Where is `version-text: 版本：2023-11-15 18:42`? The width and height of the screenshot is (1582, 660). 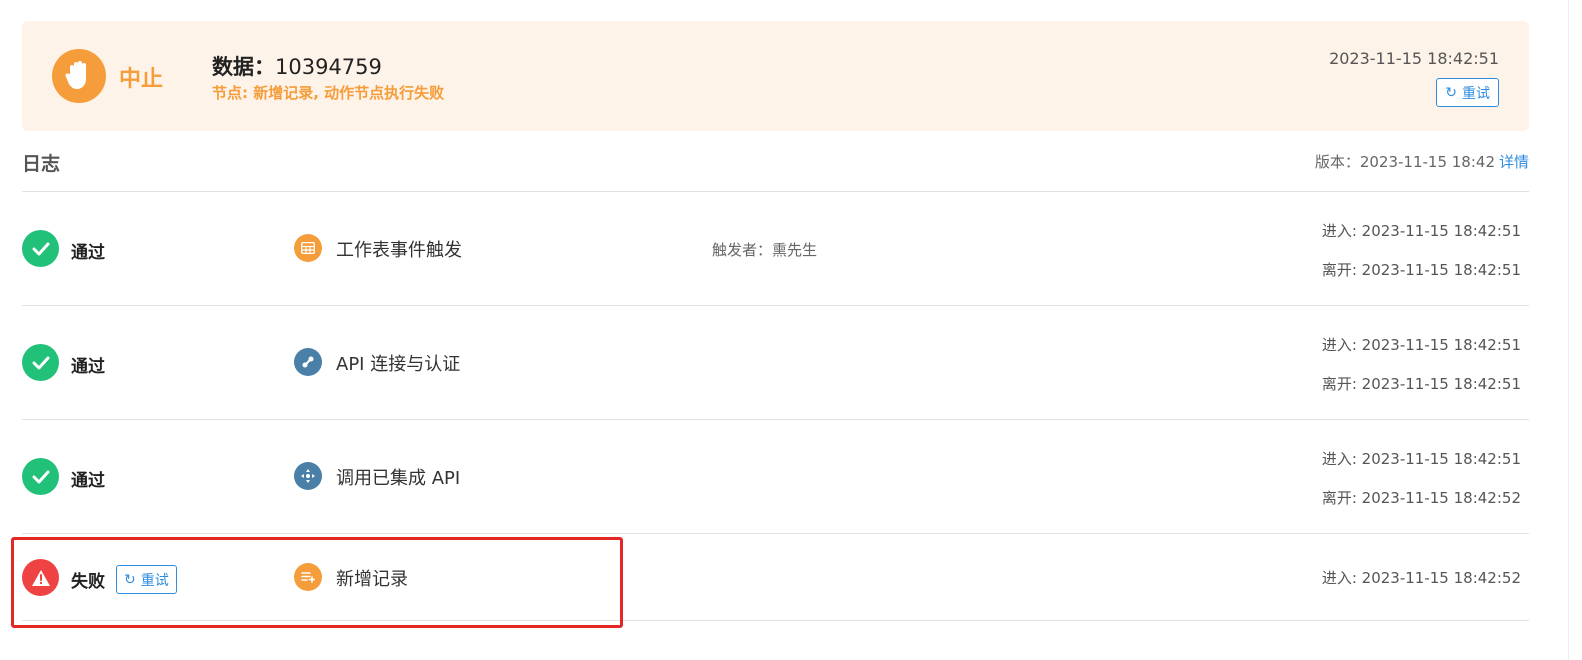
version-text: 版本：2023-11-15 18:42 is located at coordinates (1404, 162).